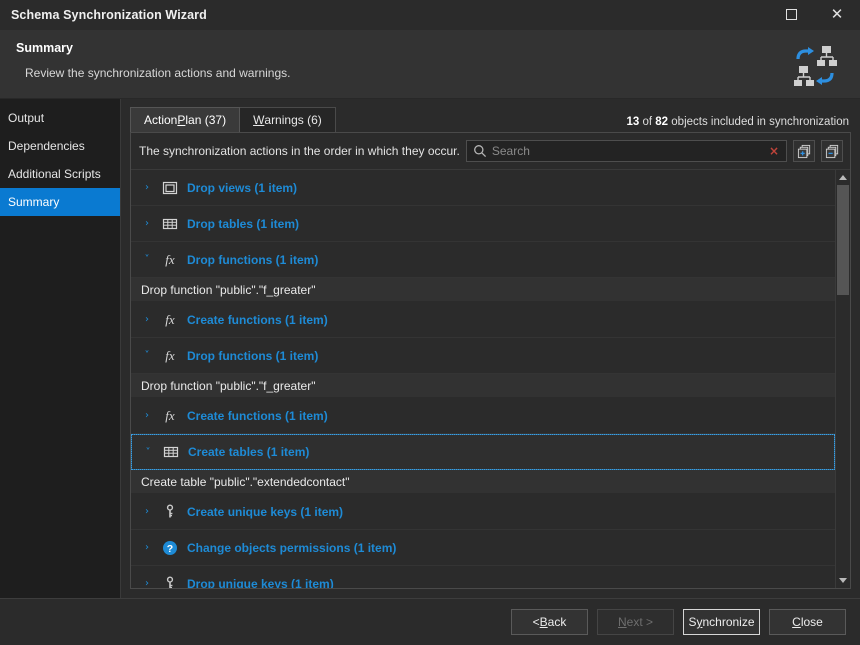 This screenshot has width=860, height=645. Describe the element at coordinates (843, 240) in the screenshot. I see `scrollbar-thumb` at that location.